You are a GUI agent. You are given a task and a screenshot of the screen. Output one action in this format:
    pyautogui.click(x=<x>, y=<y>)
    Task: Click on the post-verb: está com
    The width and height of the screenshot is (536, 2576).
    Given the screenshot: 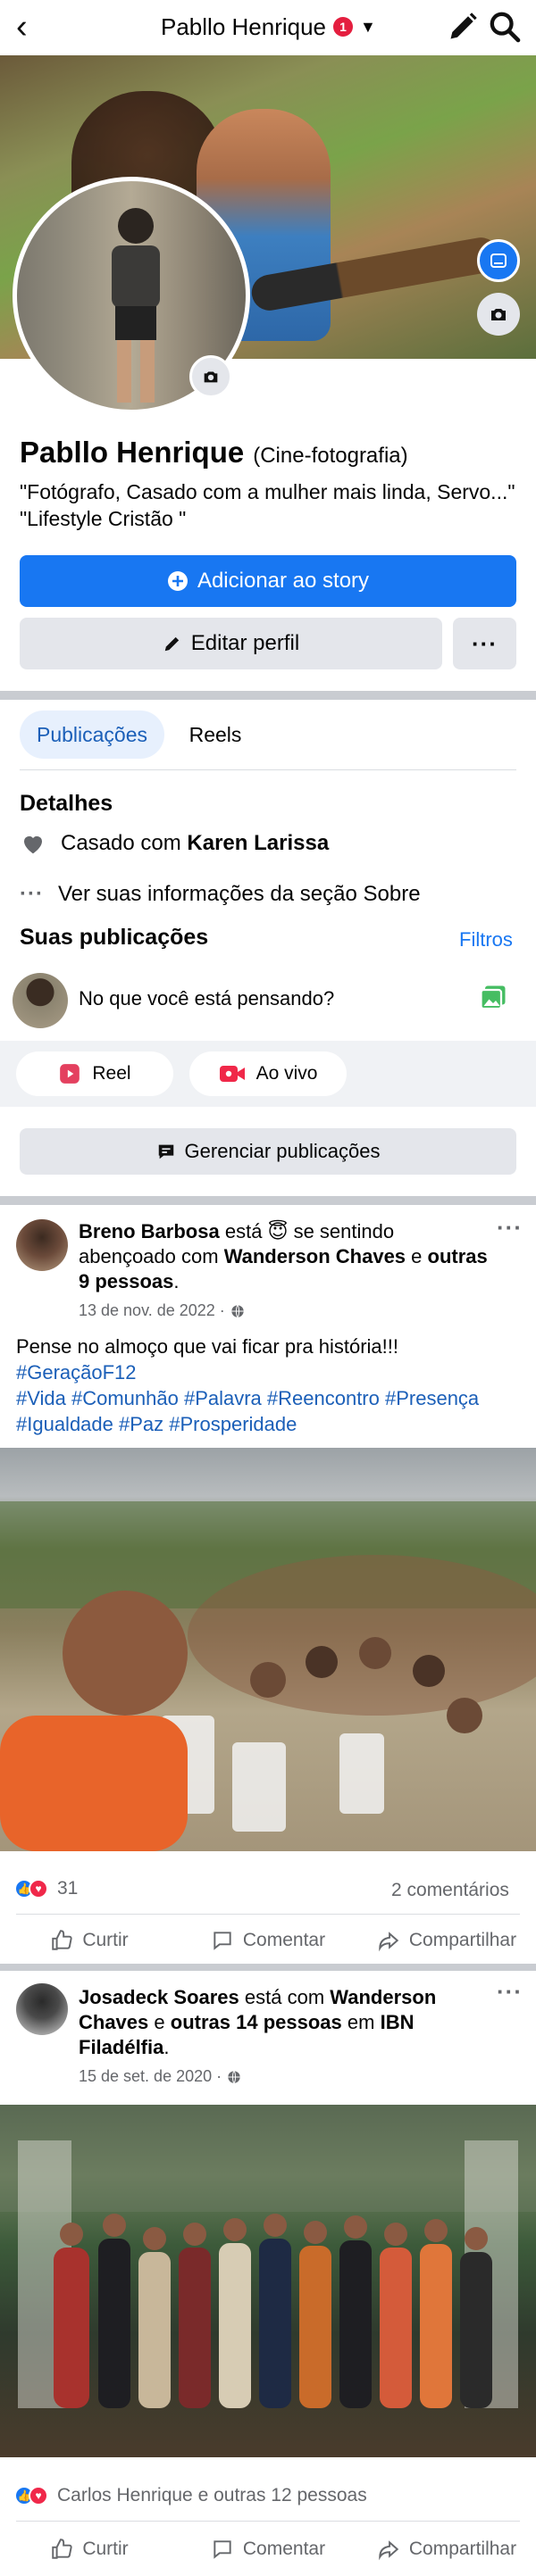 What is the action you would take?
    pyautogui.click(x=284, y=1997)
    